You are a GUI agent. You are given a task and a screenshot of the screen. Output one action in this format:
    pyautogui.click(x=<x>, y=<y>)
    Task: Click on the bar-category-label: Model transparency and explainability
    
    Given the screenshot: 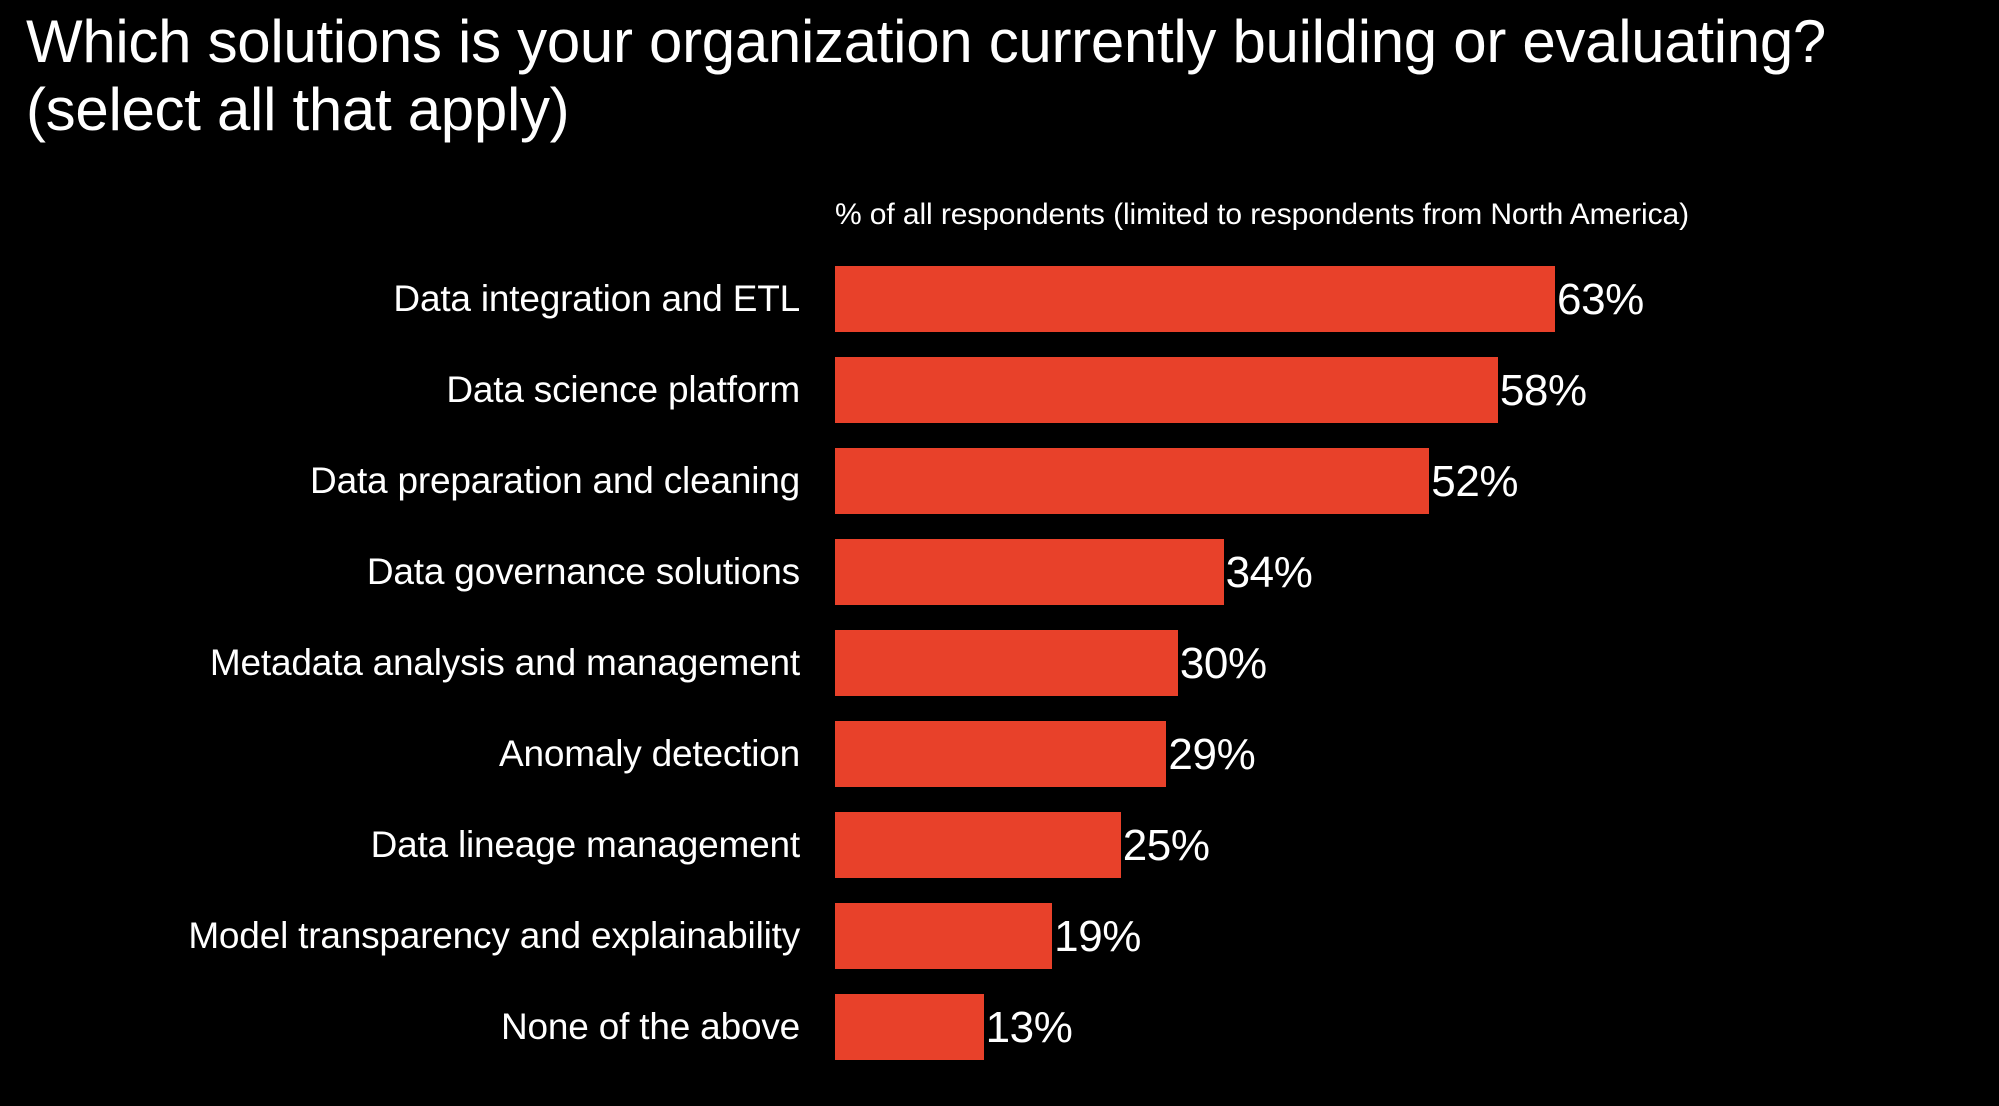 What is the action you would take?
    pyautogui.click(x=494, y=935)
    